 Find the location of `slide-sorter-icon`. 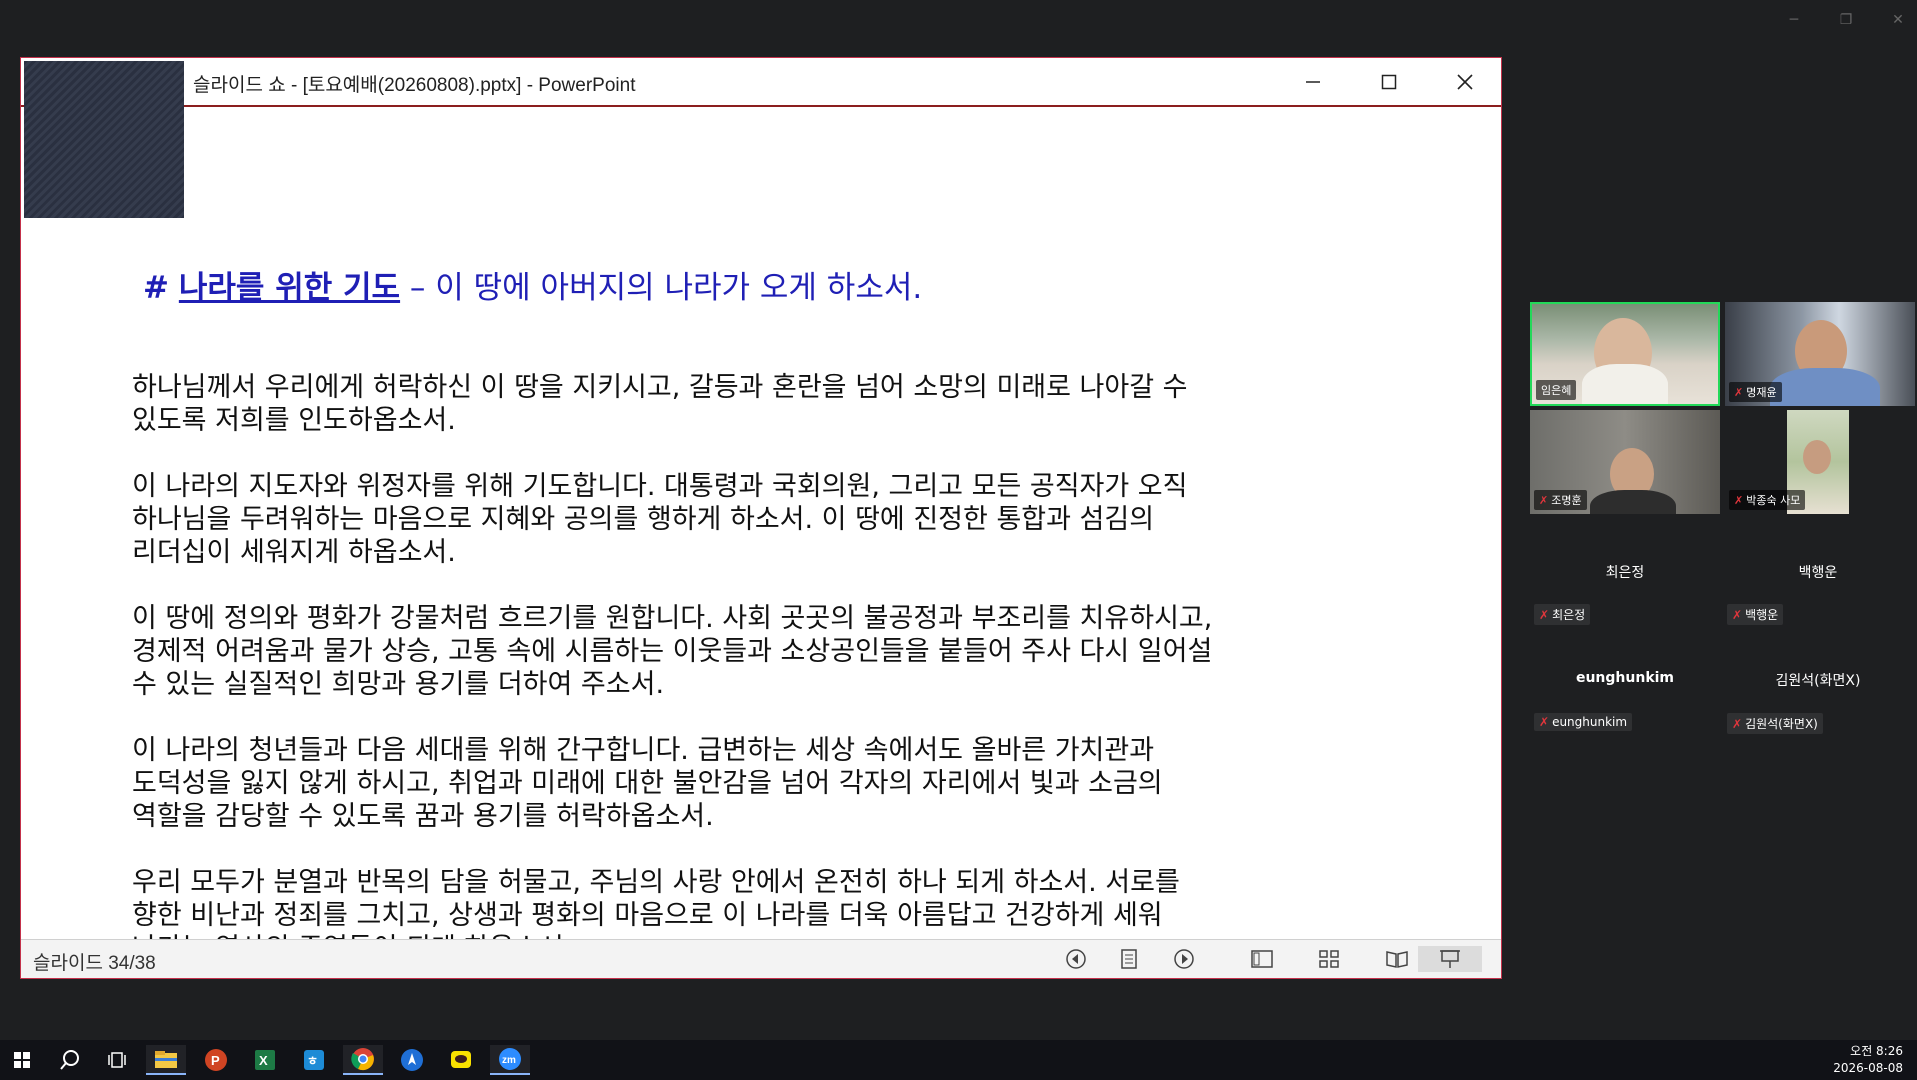

slide-sorter-icon is located at coordinates (1329, 959).